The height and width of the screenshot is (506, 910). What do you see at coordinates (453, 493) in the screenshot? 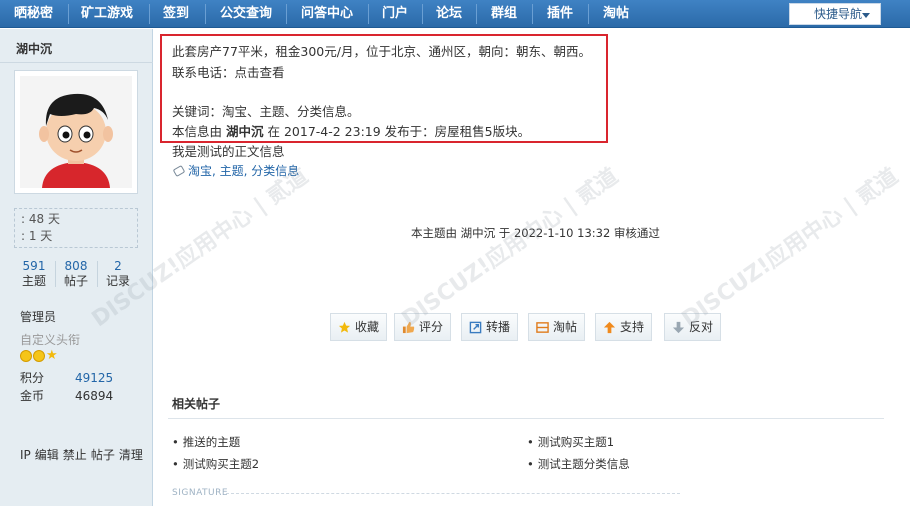
I see `signature-divider` at bounding box center [453, 493].